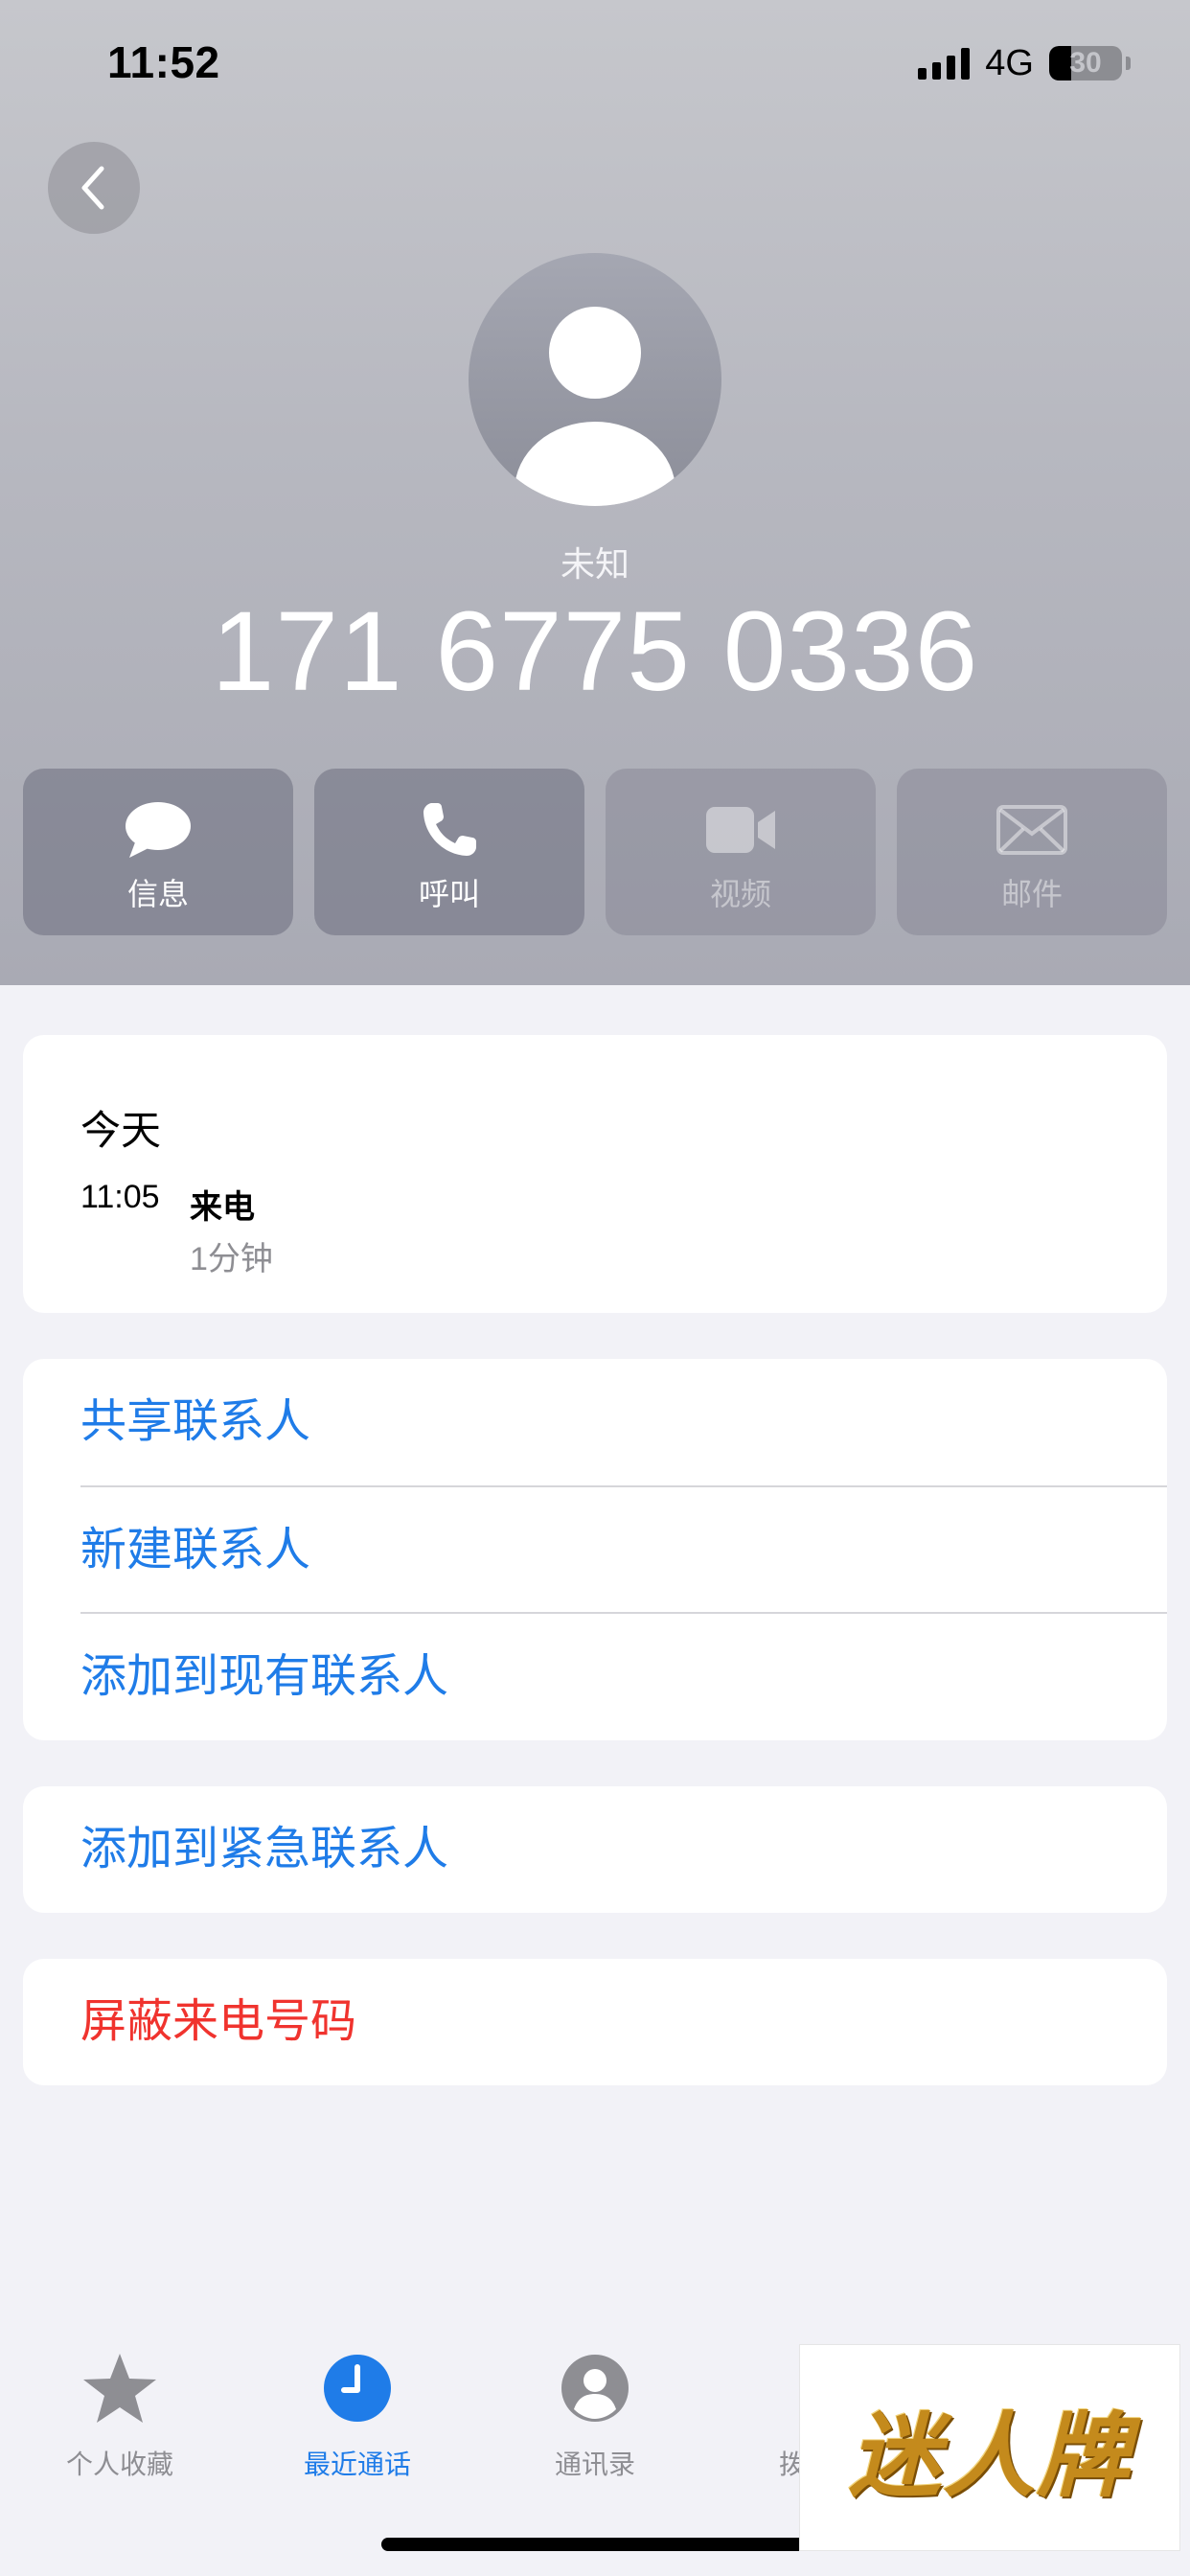 The height and width of the screenshot is (2576, 1190). I want to click on emergency-contact-card: 添加到紧急联系人, so click(595, 1849).